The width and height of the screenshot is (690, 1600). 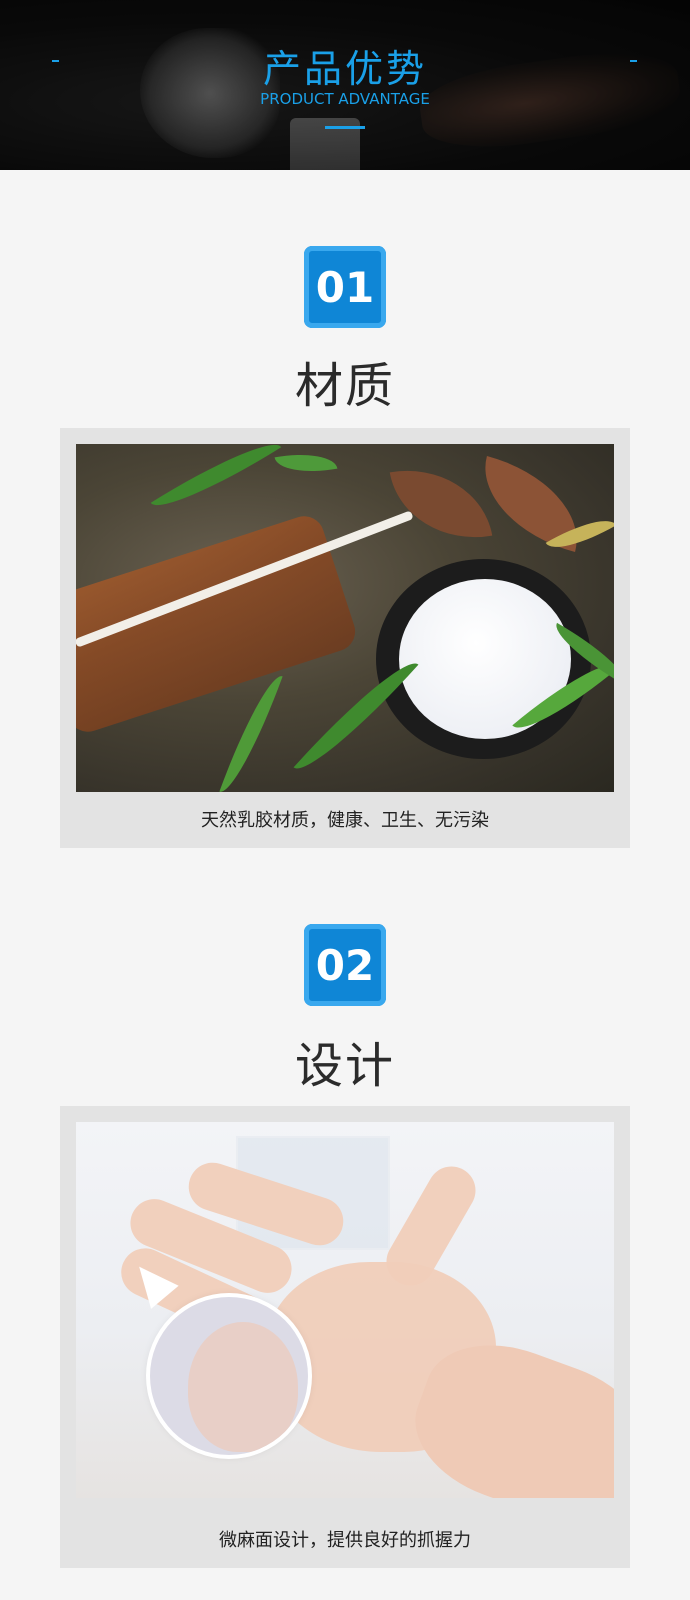 I want to click on page-title: 产品优势, so click(x=344, y=69).